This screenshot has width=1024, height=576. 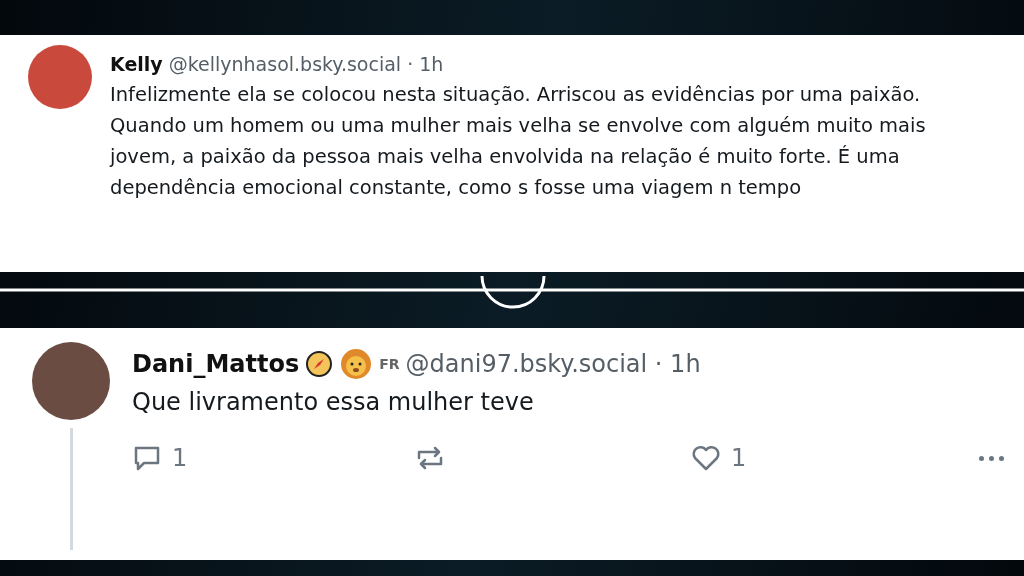 What do you see at coordinates (333, 402) in the screenshot?
I see `post-text: Que livramento essa mulher teve` at bounding box center [333, 402].